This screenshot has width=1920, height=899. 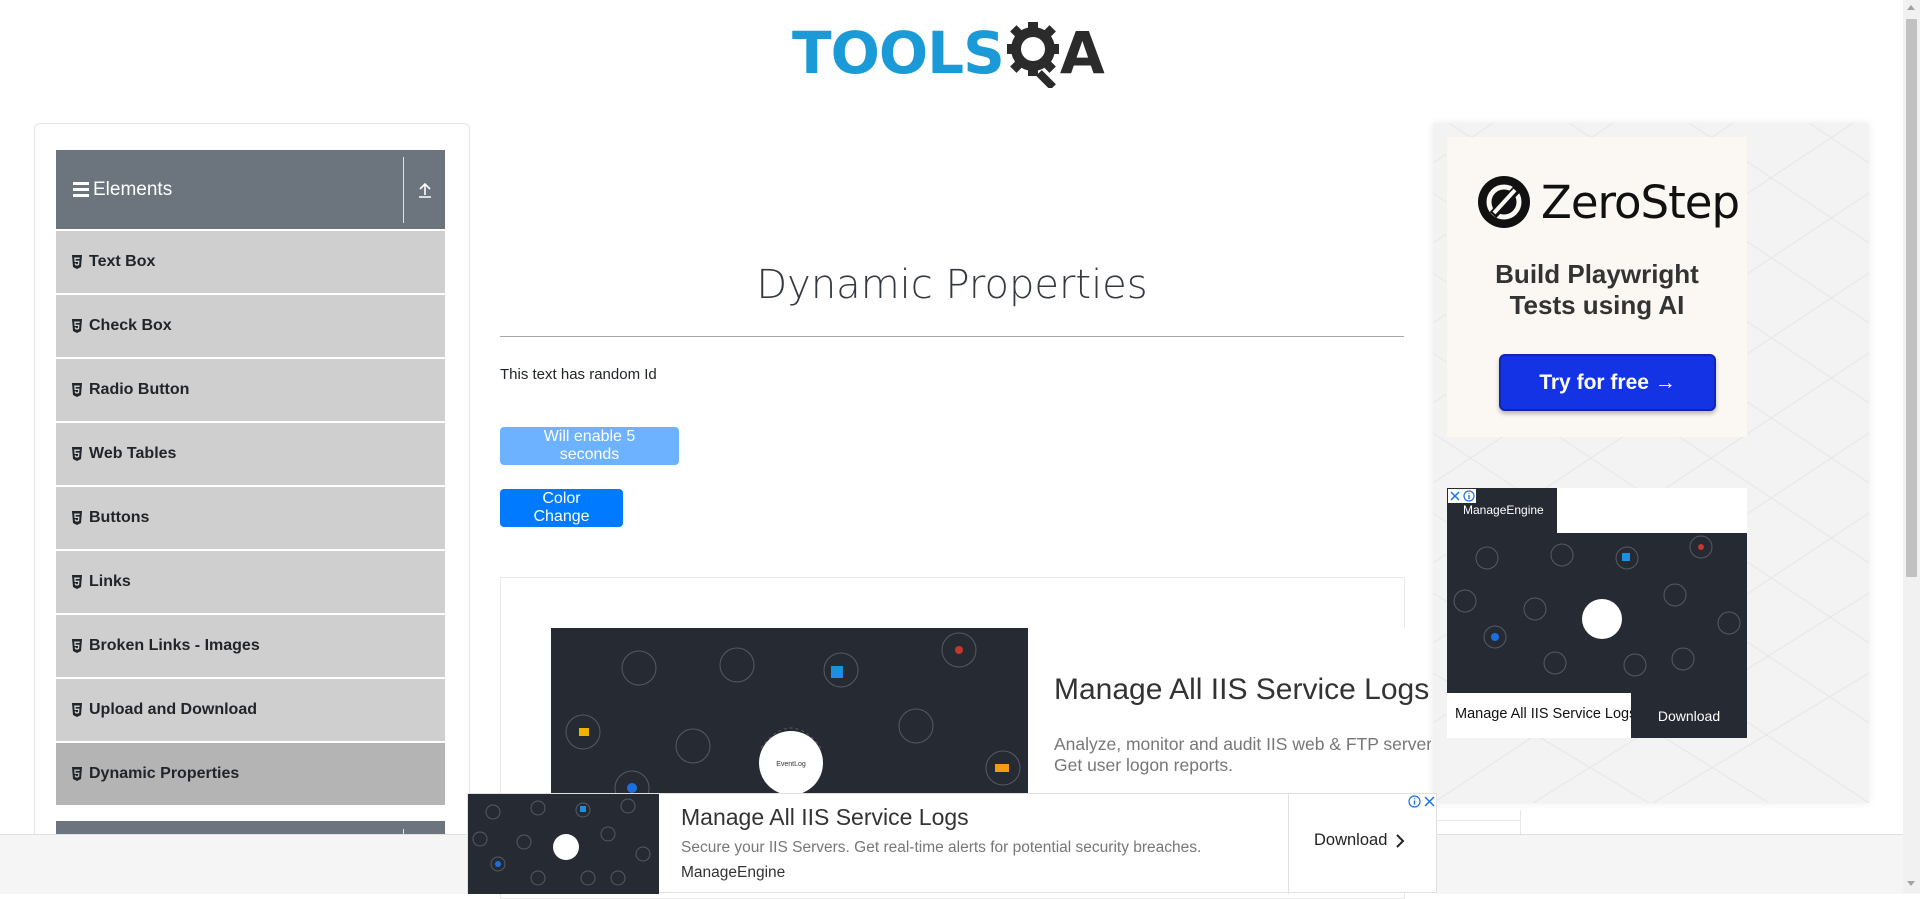 What do you see at coordinates (164, 773) in the screenshot?
I see `sidebar-item-label: Dynamic Properties` at bounding box center [164, 773].